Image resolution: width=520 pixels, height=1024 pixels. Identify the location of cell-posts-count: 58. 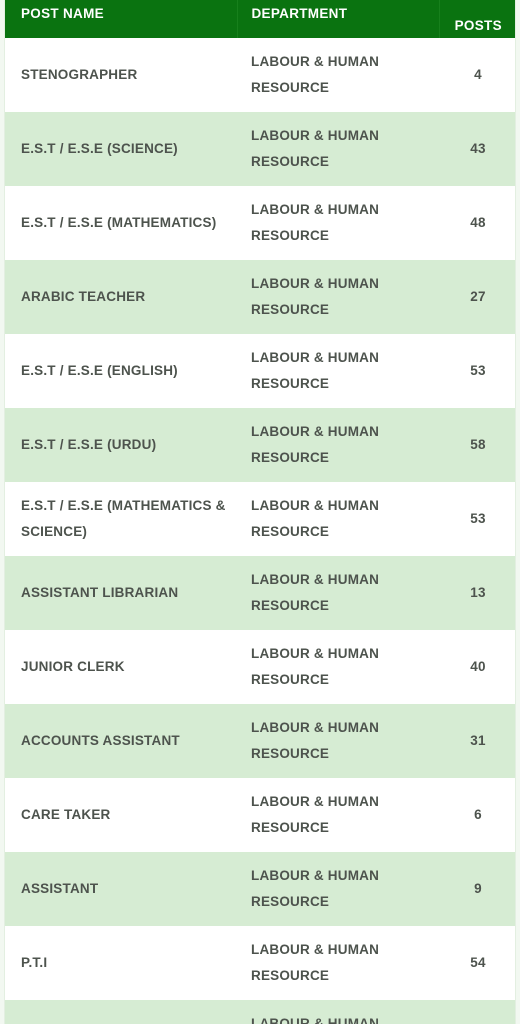
(477, 445).